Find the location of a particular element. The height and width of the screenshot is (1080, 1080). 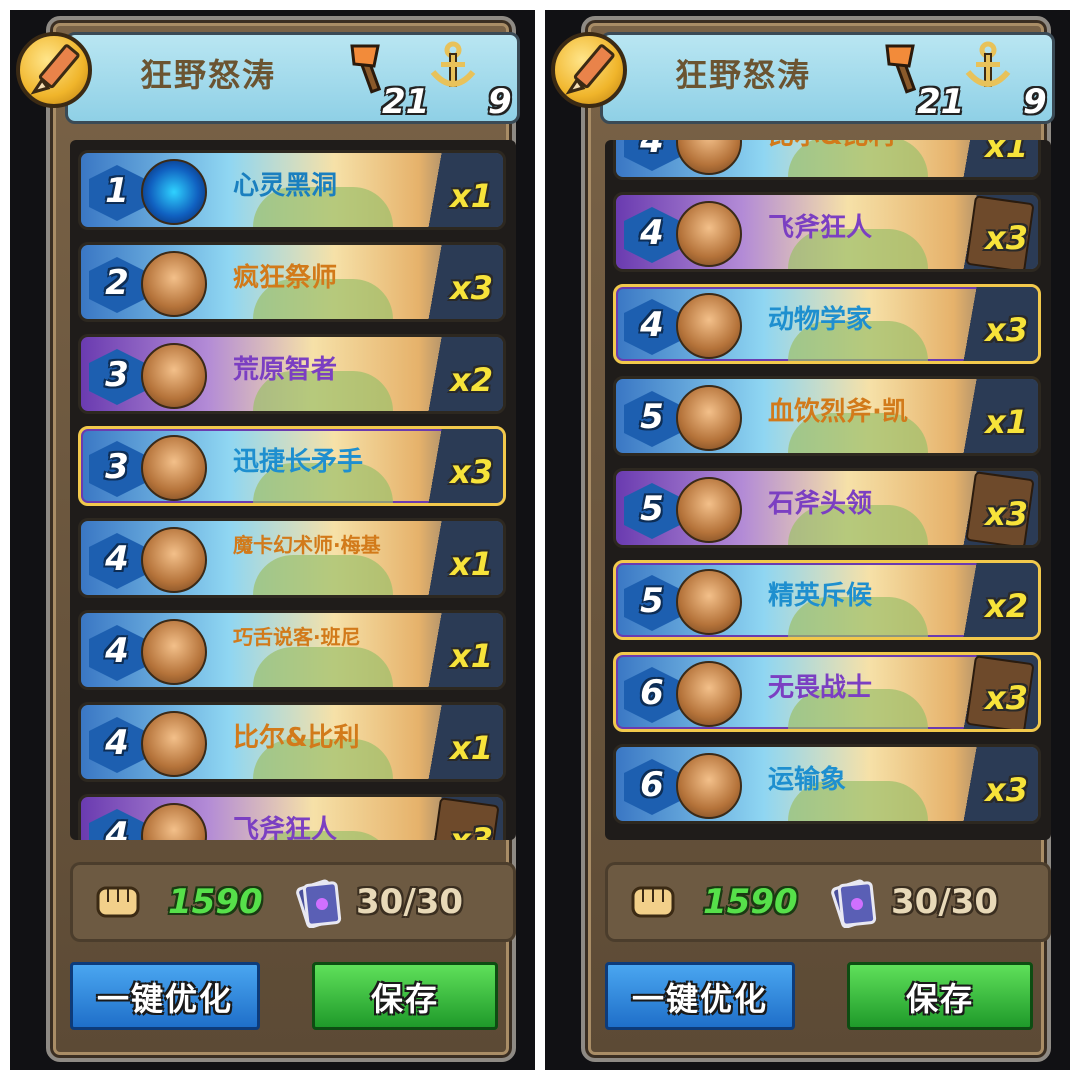

mana-cost-badge: 1 is located at coordinates (117, 193).